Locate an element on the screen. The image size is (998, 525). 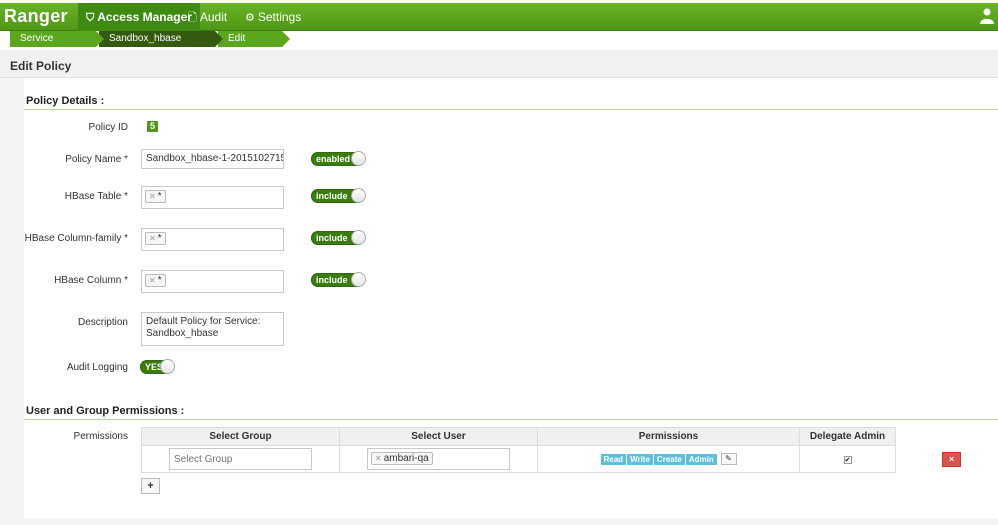
permissions-label: Permissions is located at coordinates (100, 436).